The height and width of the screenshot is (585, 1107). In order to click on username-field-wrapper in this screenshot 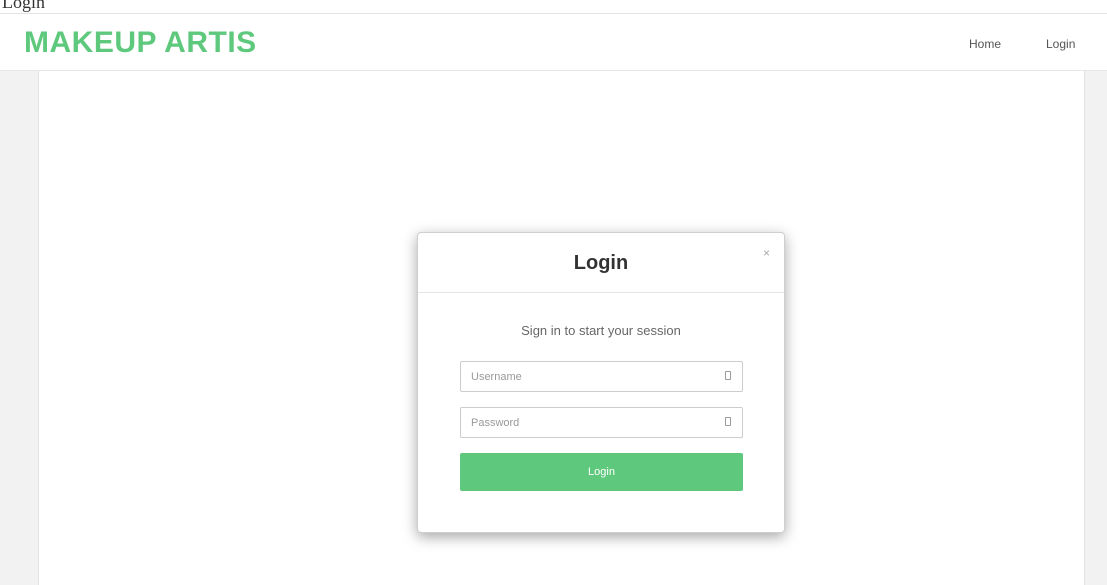, I will do `click(601, 376)`.